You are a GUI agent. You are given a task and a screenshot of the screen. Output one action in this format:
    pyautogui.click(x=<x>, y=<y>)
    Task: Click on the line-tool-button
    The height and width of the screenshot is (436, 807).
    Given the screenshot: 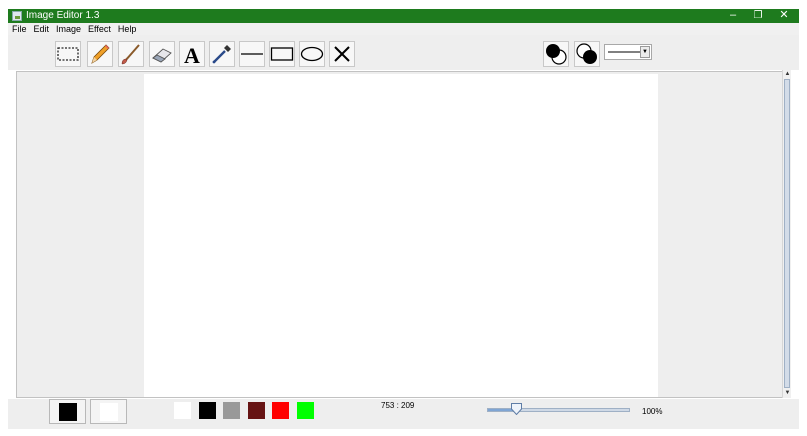 What is the action you would take?
    pyautogui.click(x=252, y=54)
    